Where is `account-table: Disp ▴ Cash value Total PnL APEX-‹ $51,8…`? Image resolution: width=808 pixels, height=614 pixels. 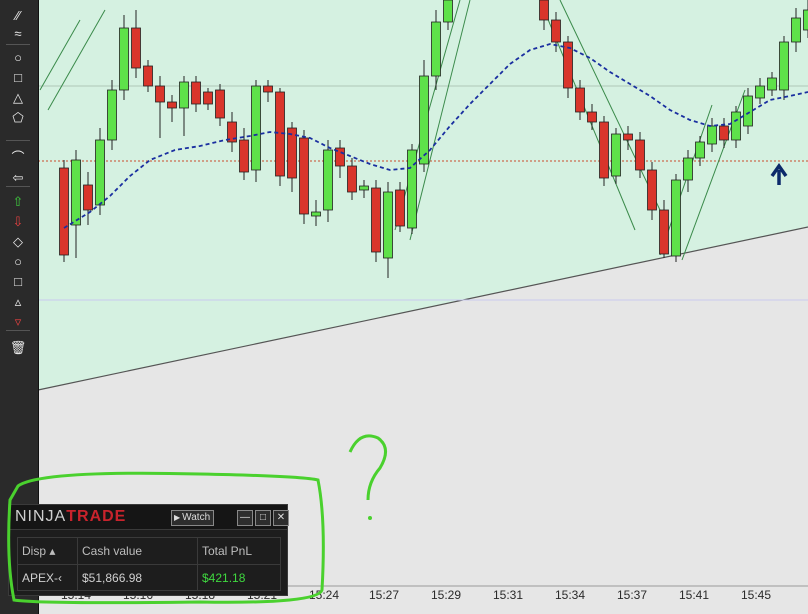 account-table: Disp ▴ Cash value Total PnL APEX-‹ $51,8… is located at coordinates (149, 564).